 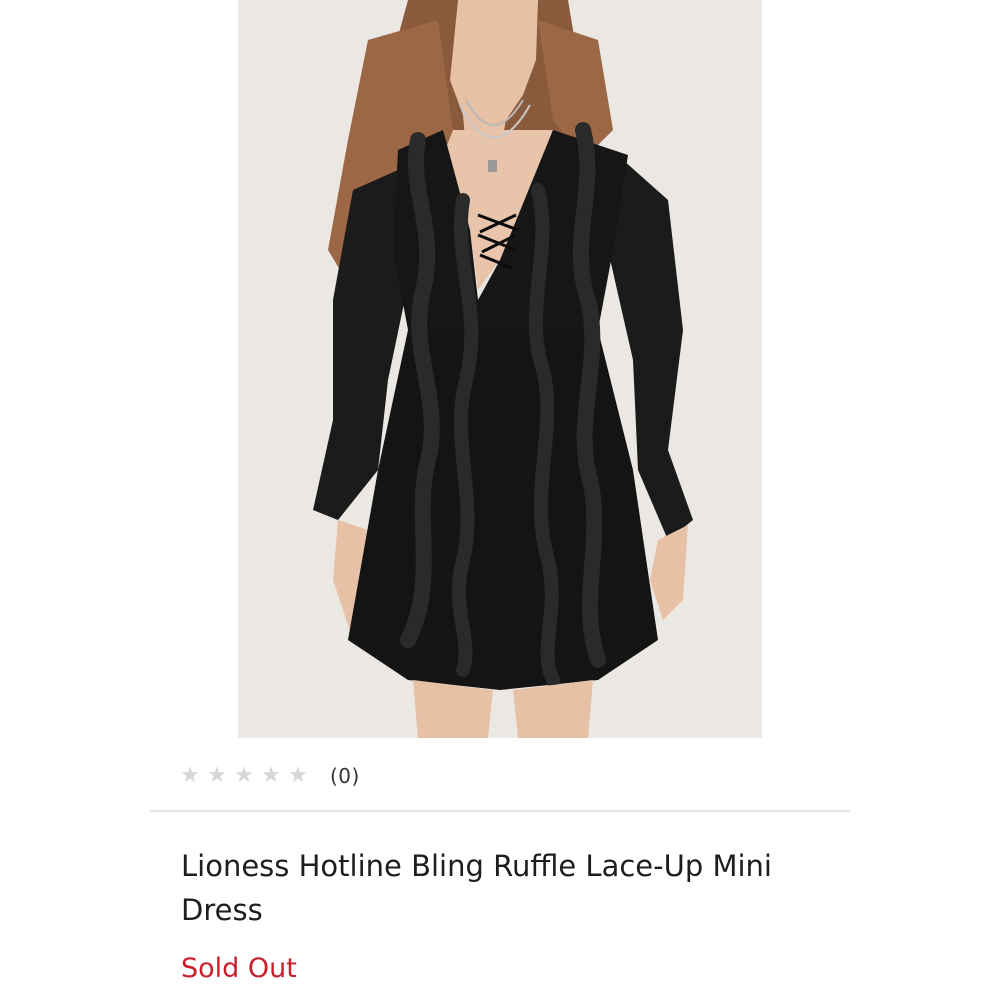 I want to click on stock-status: Sold Out, so click(x=239, y=968).